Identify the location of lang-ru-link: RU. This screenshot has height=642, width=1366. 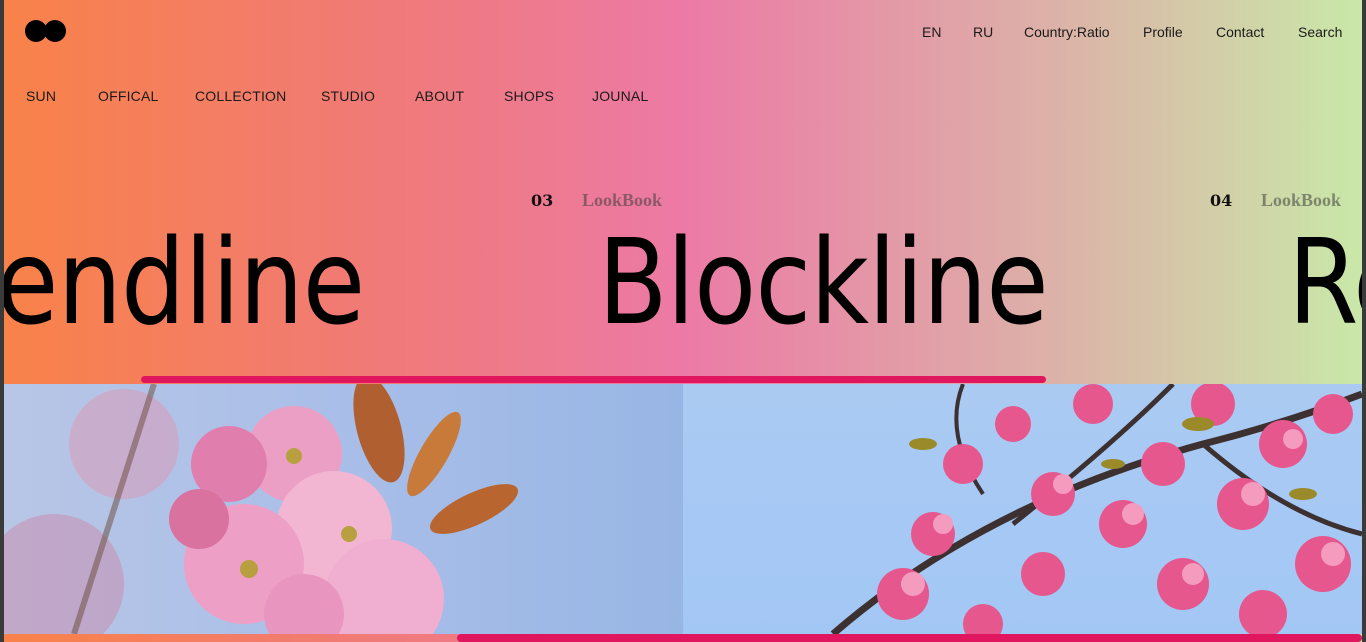
(983, 32).